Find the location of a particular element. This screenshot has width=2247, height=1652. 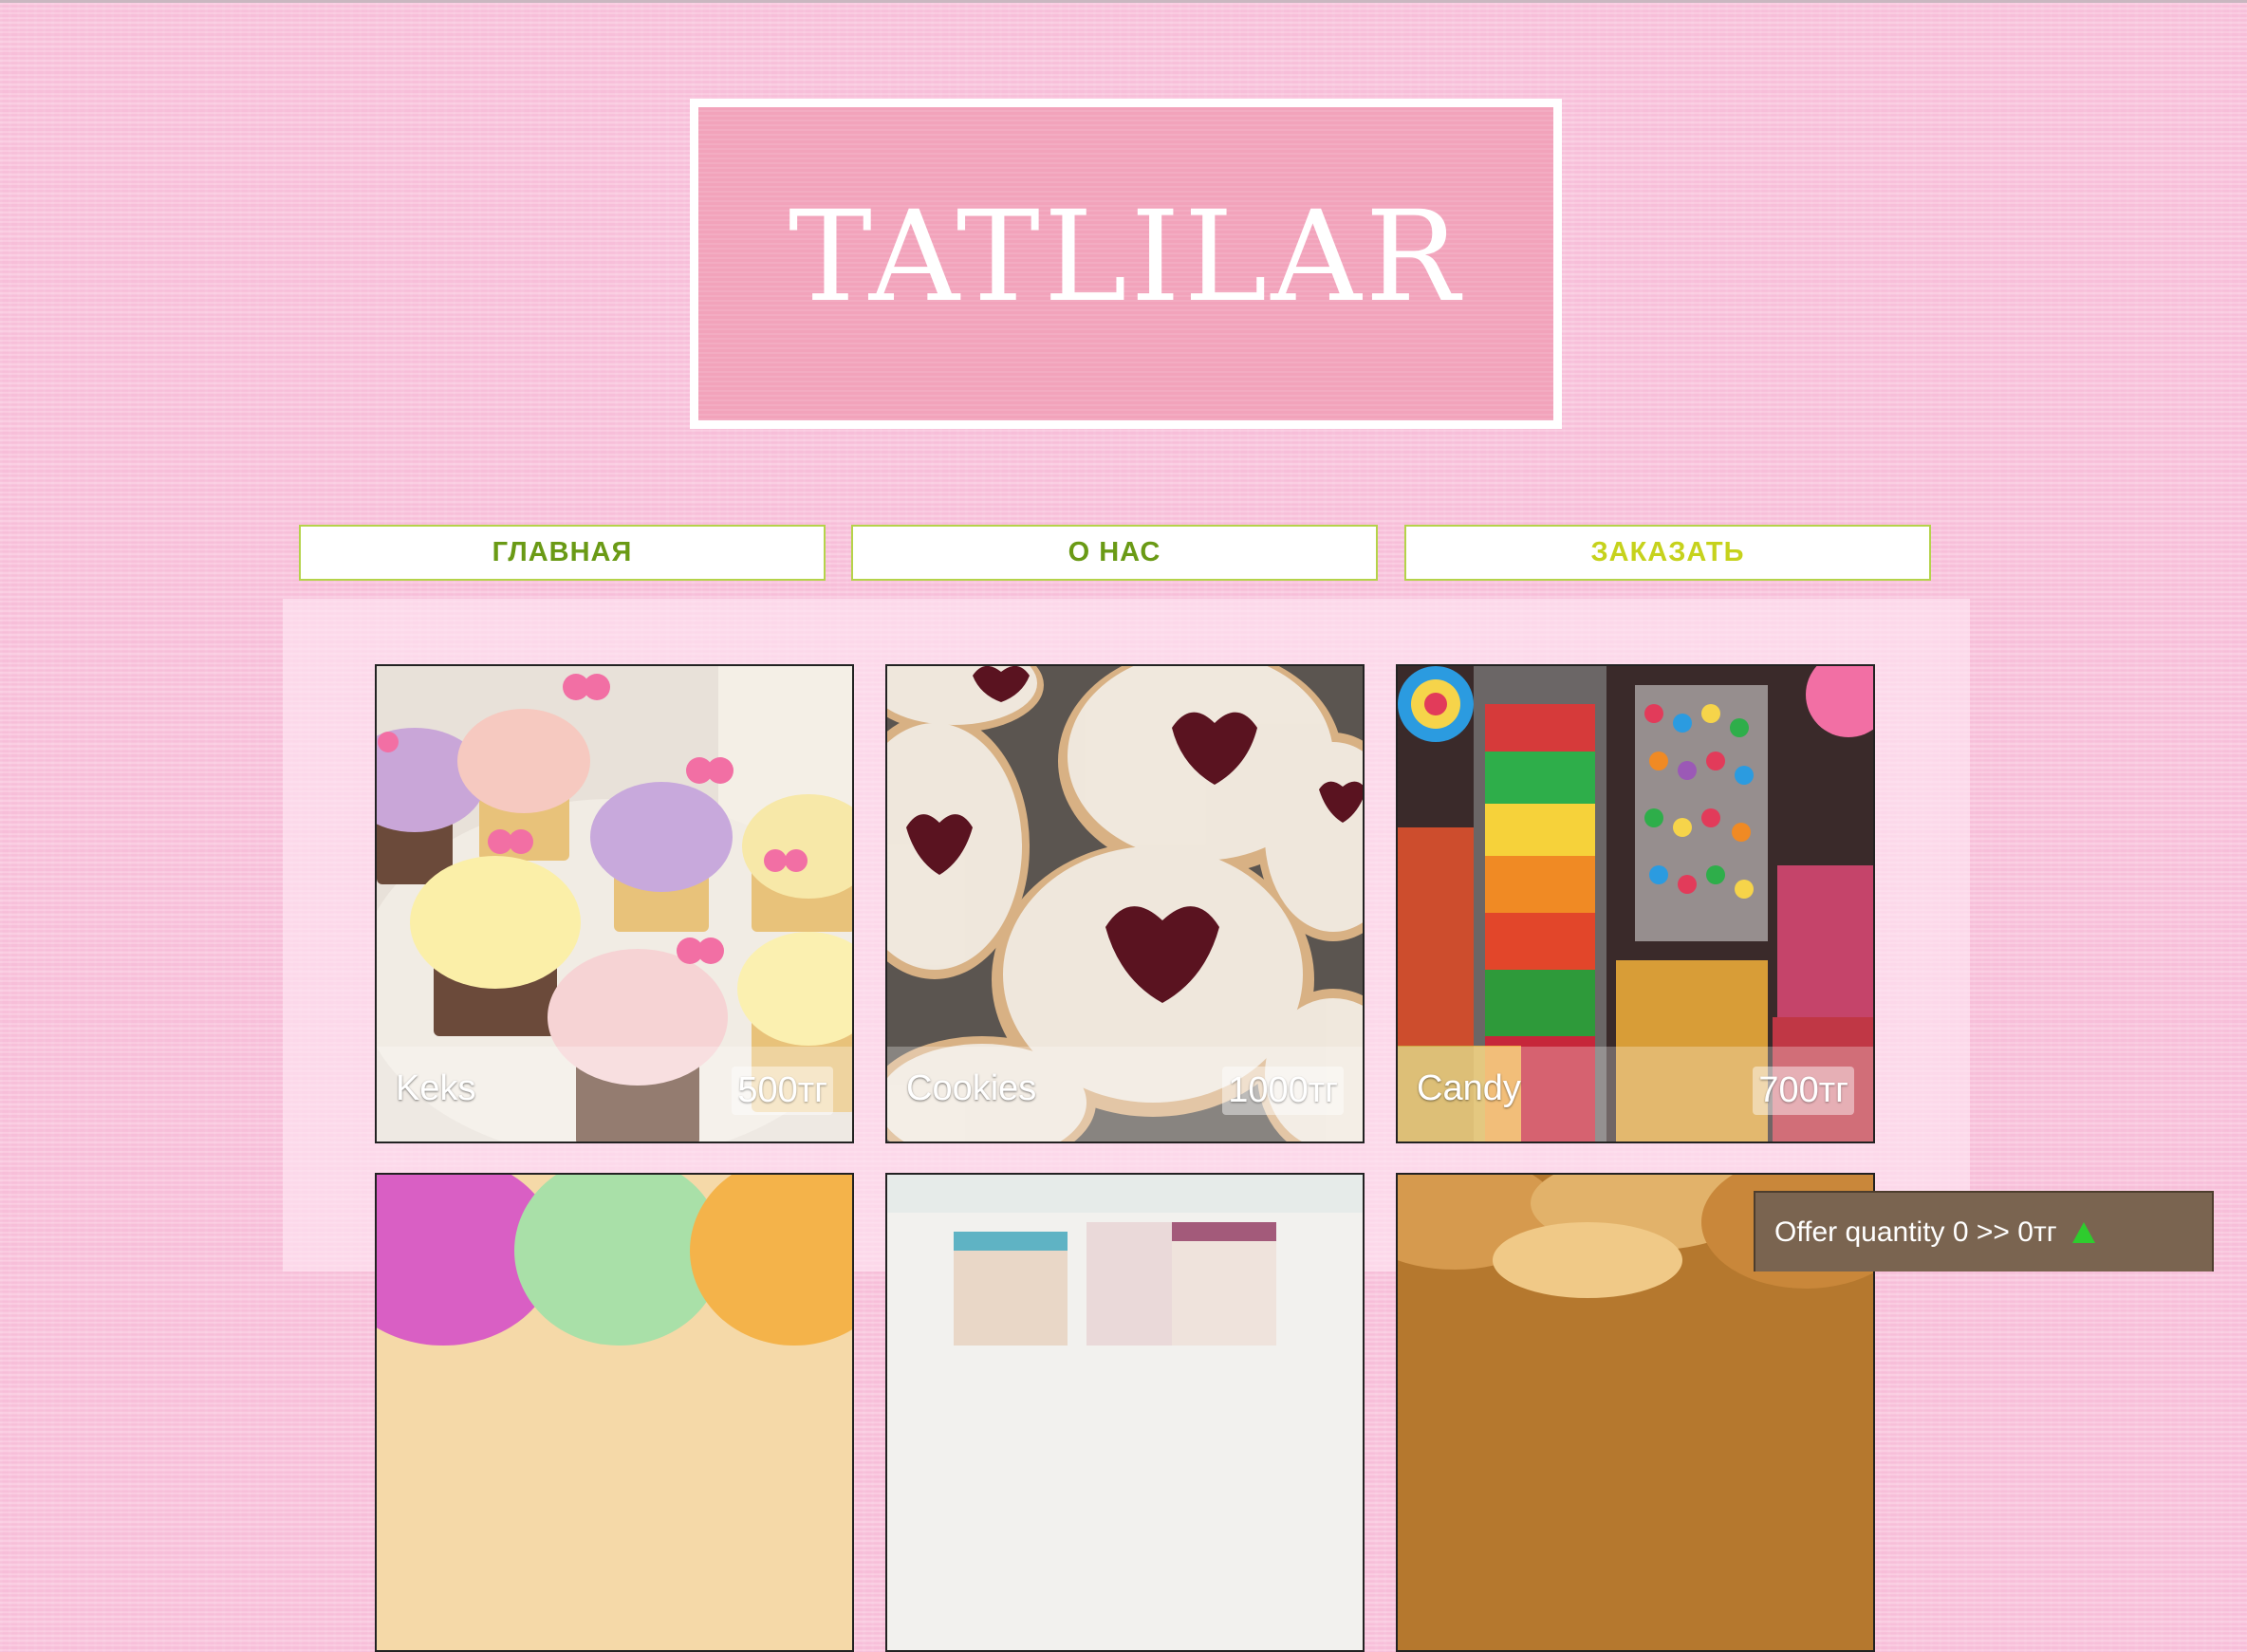

main-nav: ГЛАВНАЯ О НАС ЗАКАЗАТЬ is located at coordinates (1115, 553).